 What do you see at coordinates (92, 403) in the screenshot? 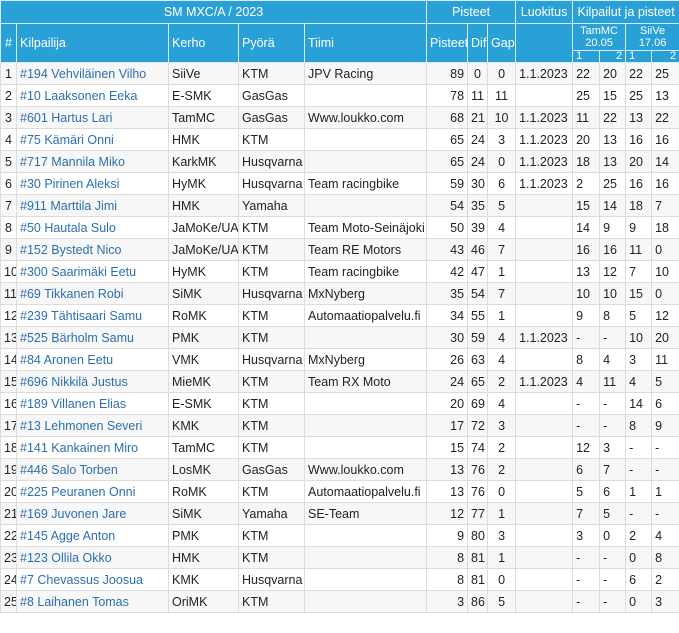
I see `rider-name-link: #189 Villanen Elias` at bounding box center [92, 403].